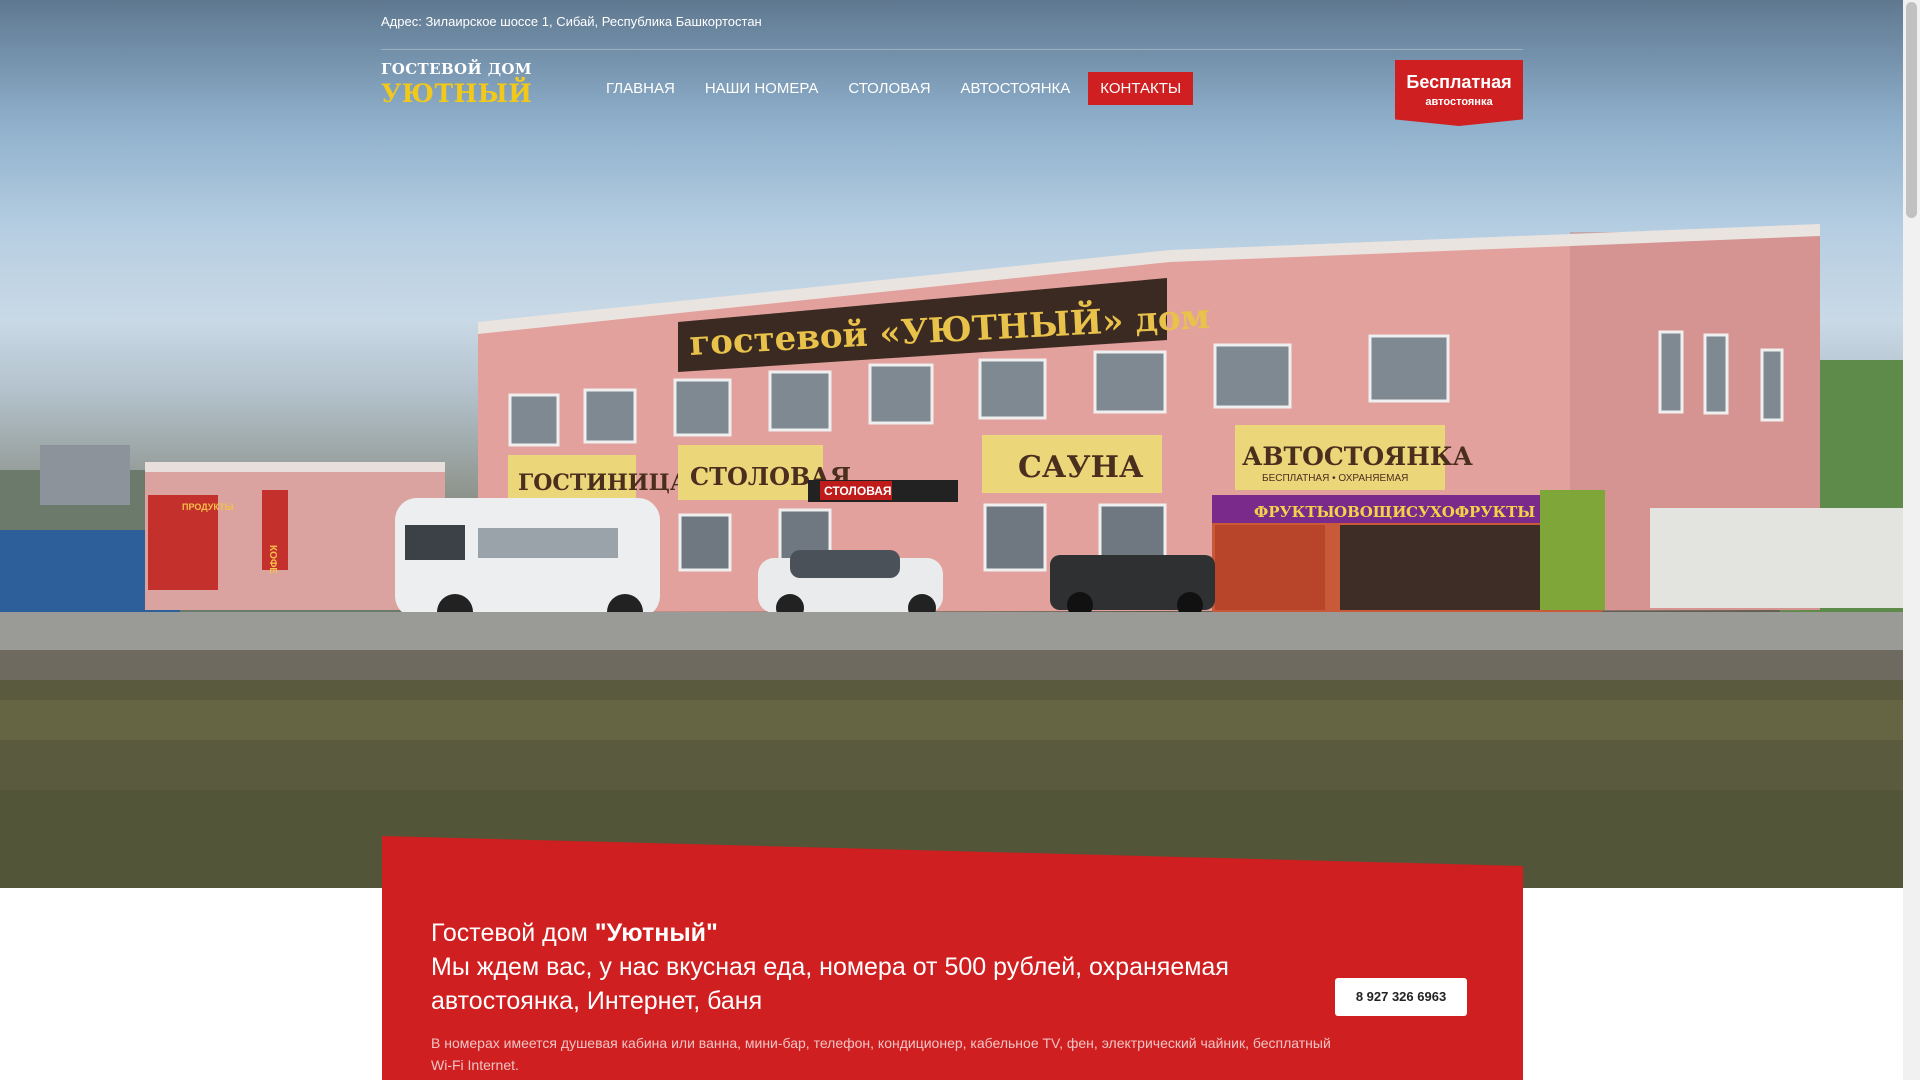 The height and width of the screenshot is (1080, 1920). I want to click on header-divider, so click(952, 49).